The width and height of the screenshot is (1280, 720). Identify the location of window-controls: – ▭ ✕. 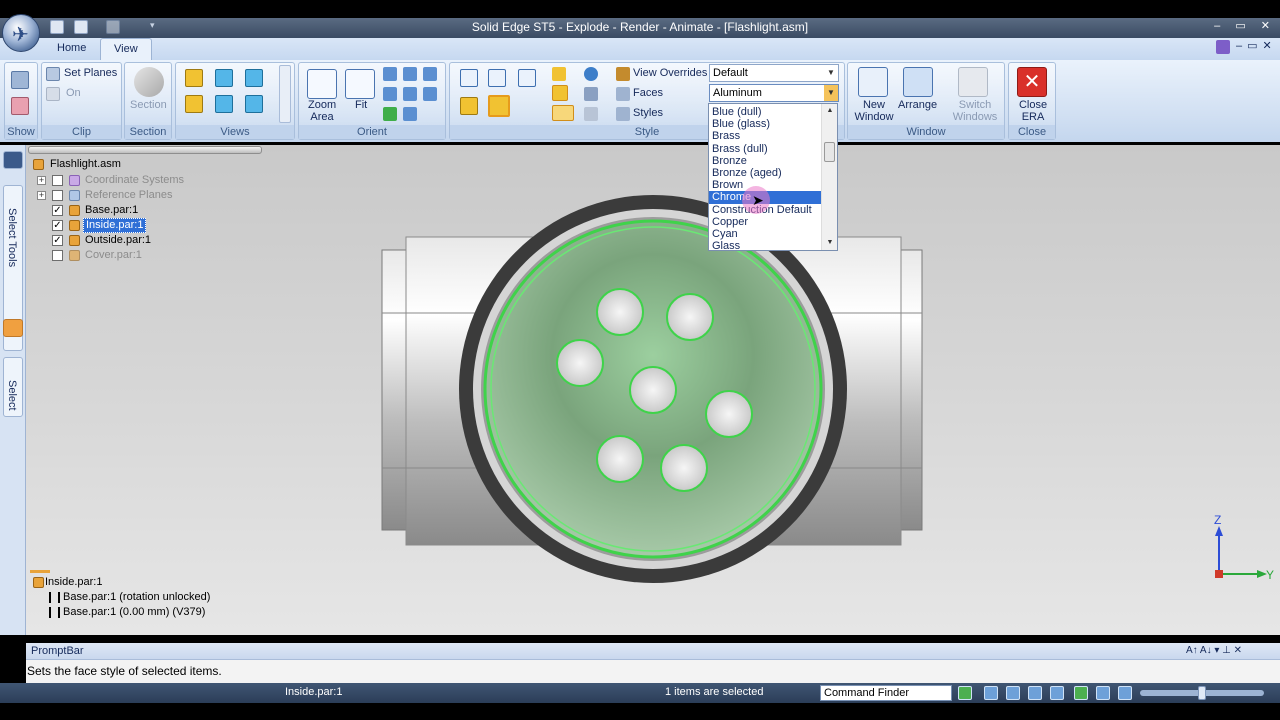
(1245, 25).